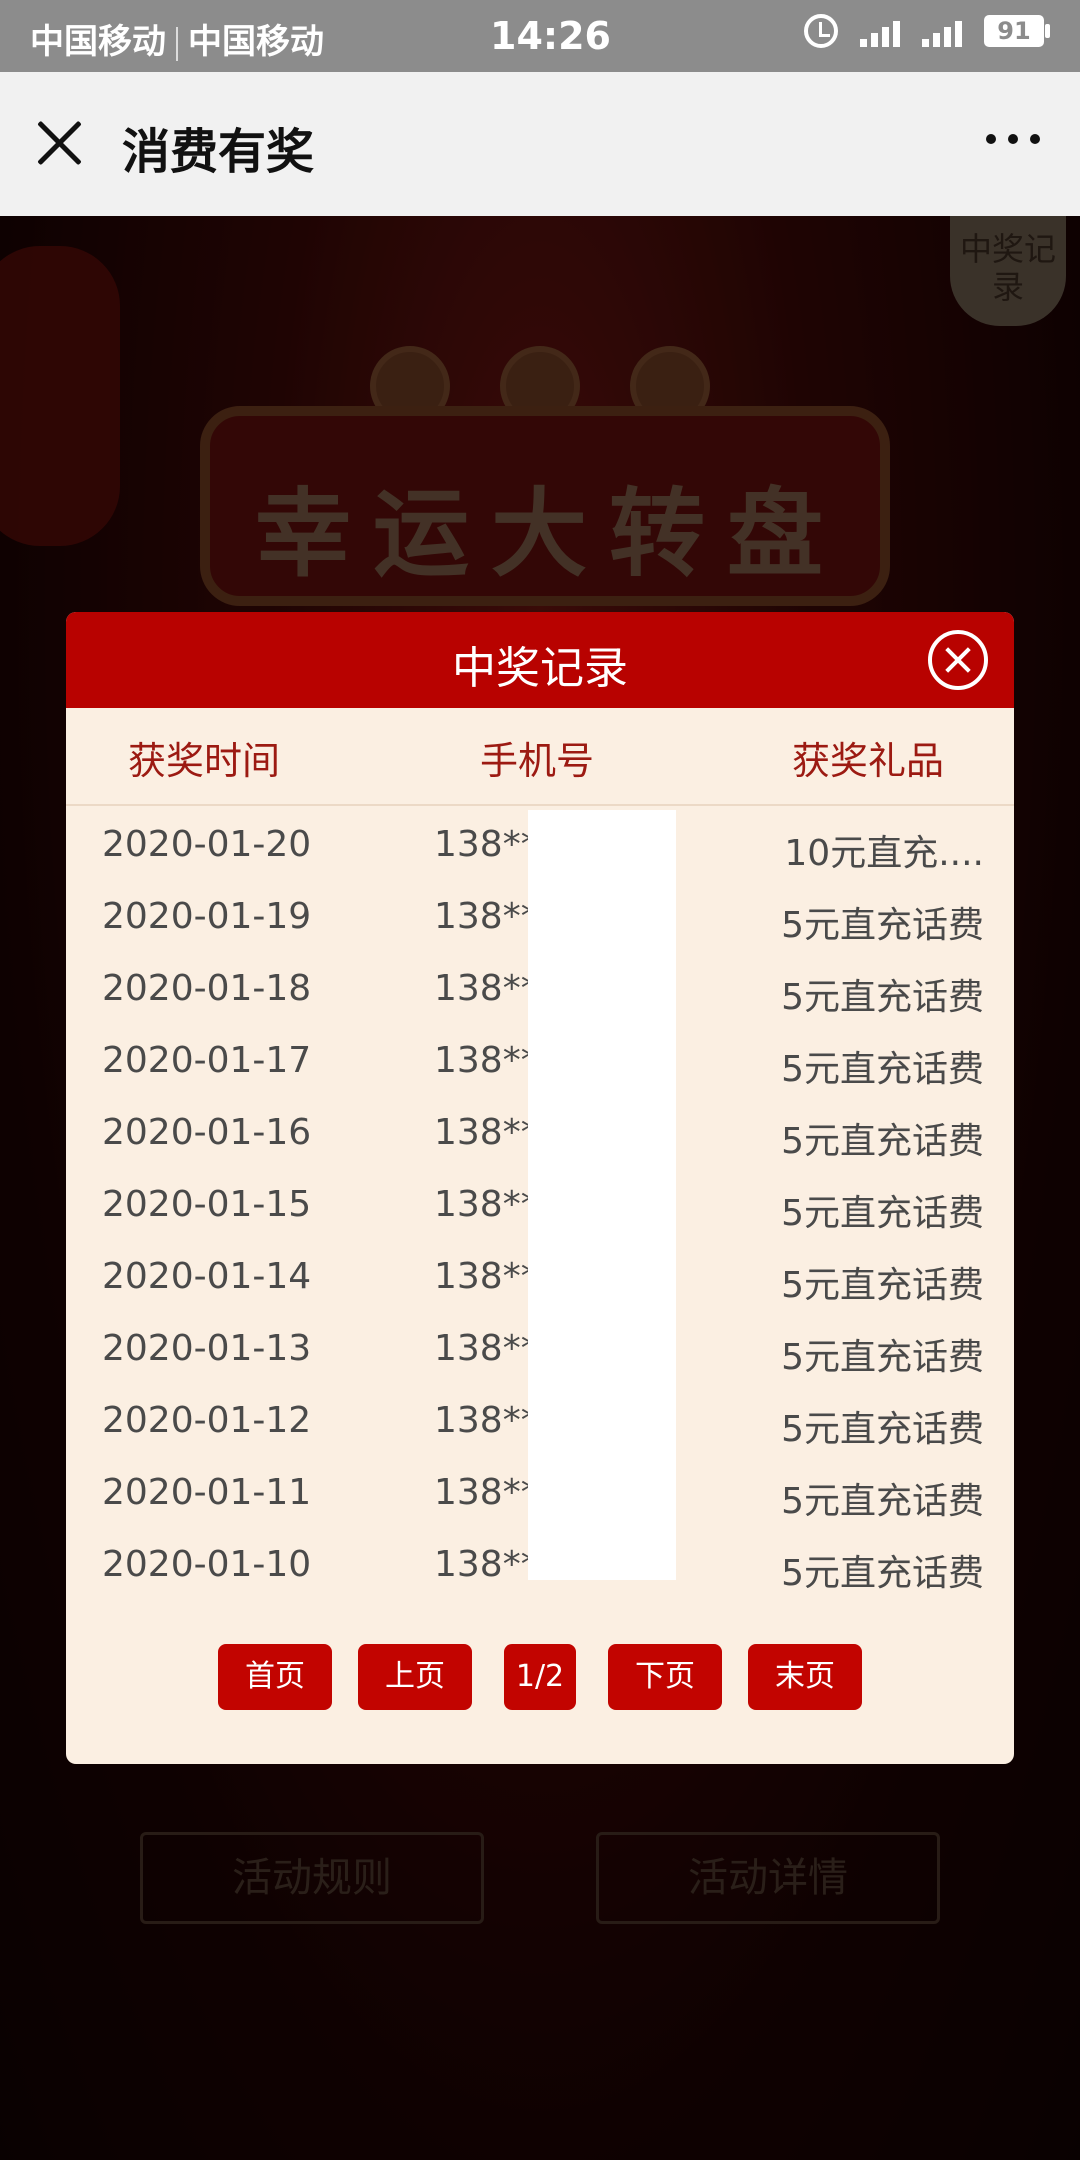  I want to click on row-date: 2020-01-13, so click(207, 1348).